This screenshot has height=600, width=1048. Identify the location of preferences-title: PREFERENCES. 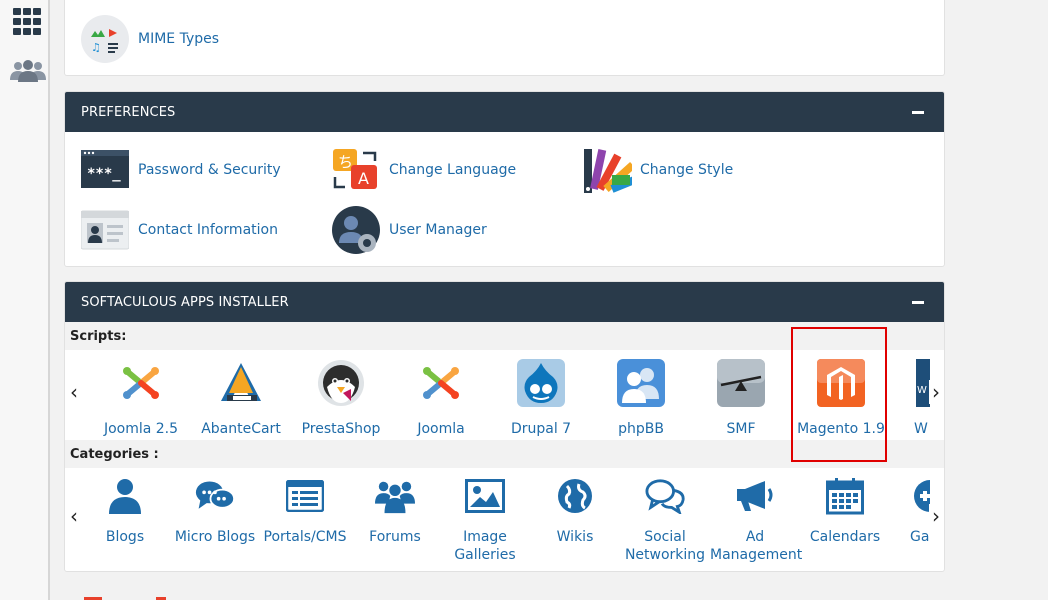
(128, 112).